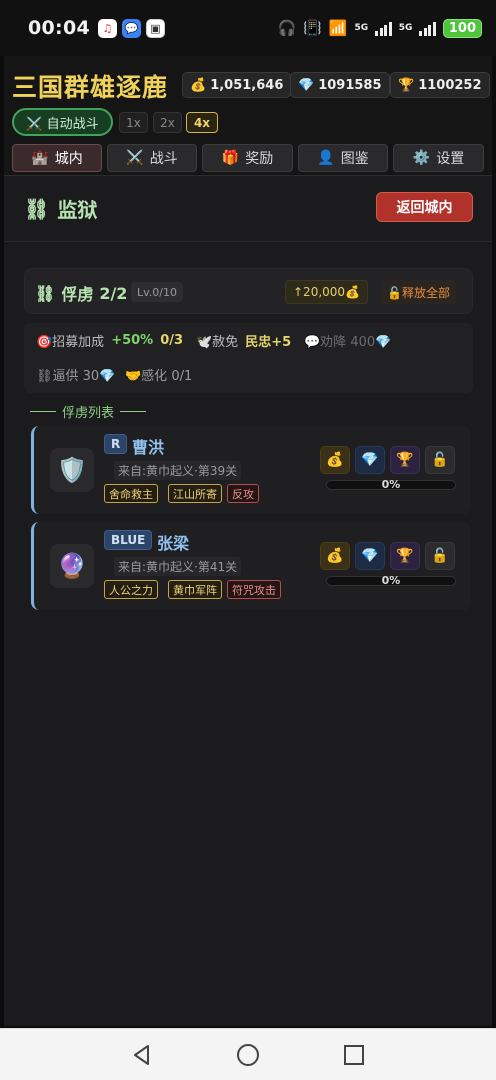 This screenshot has width=496, height=1080. What do you see at coordinates (268, 342) in the screenshot?
I see `pardon-value: 民忠+5` at bounding box center [268, 342].